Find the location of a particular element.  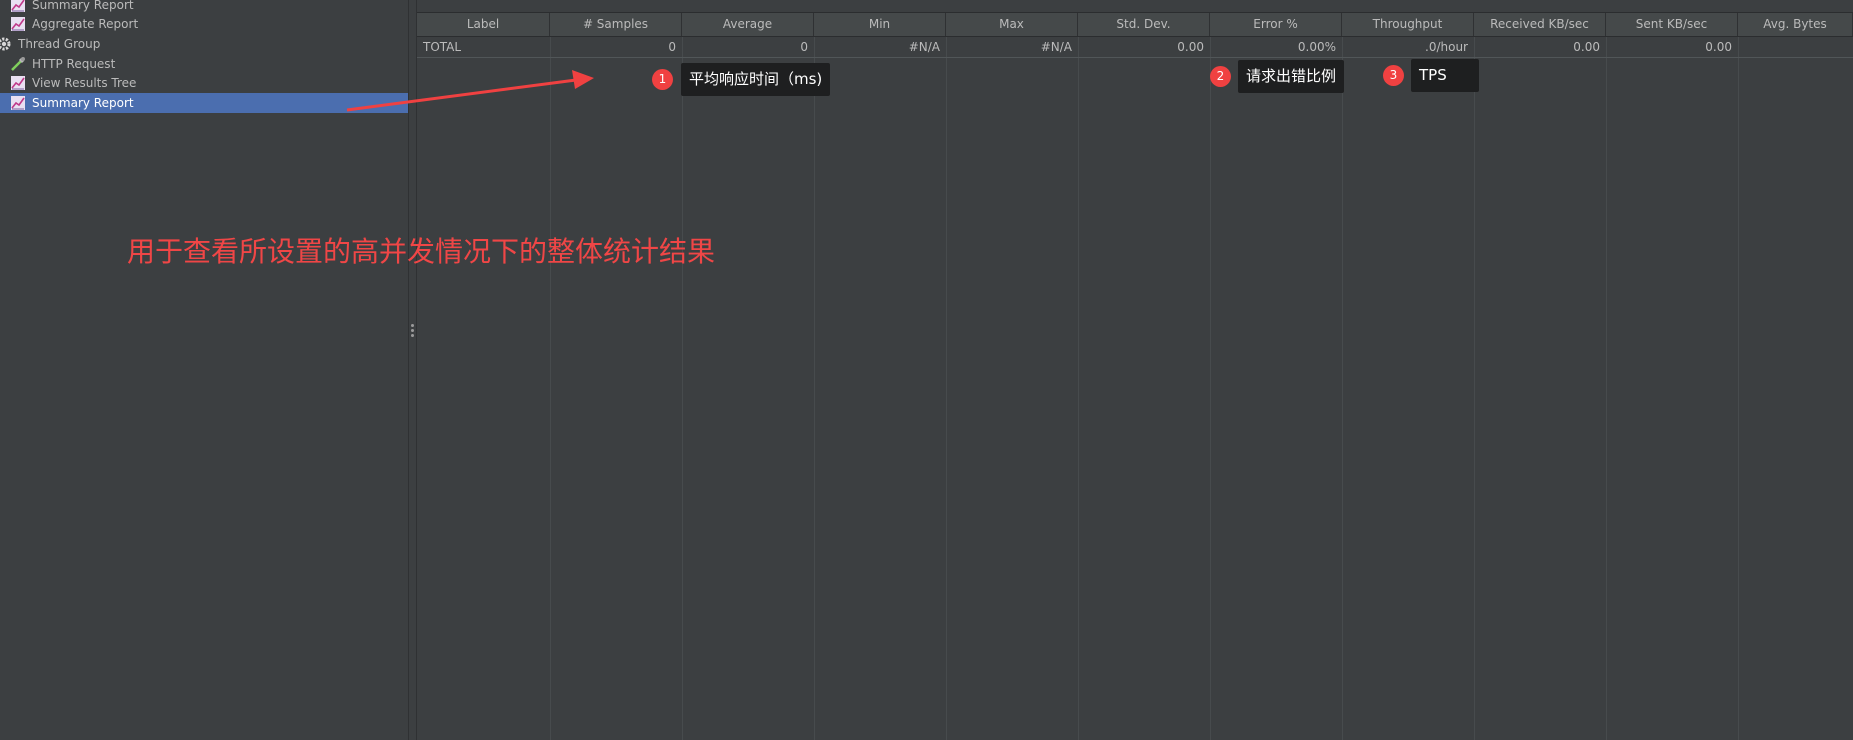

cell-label: TOTAL is located at coordinates (442, 47).